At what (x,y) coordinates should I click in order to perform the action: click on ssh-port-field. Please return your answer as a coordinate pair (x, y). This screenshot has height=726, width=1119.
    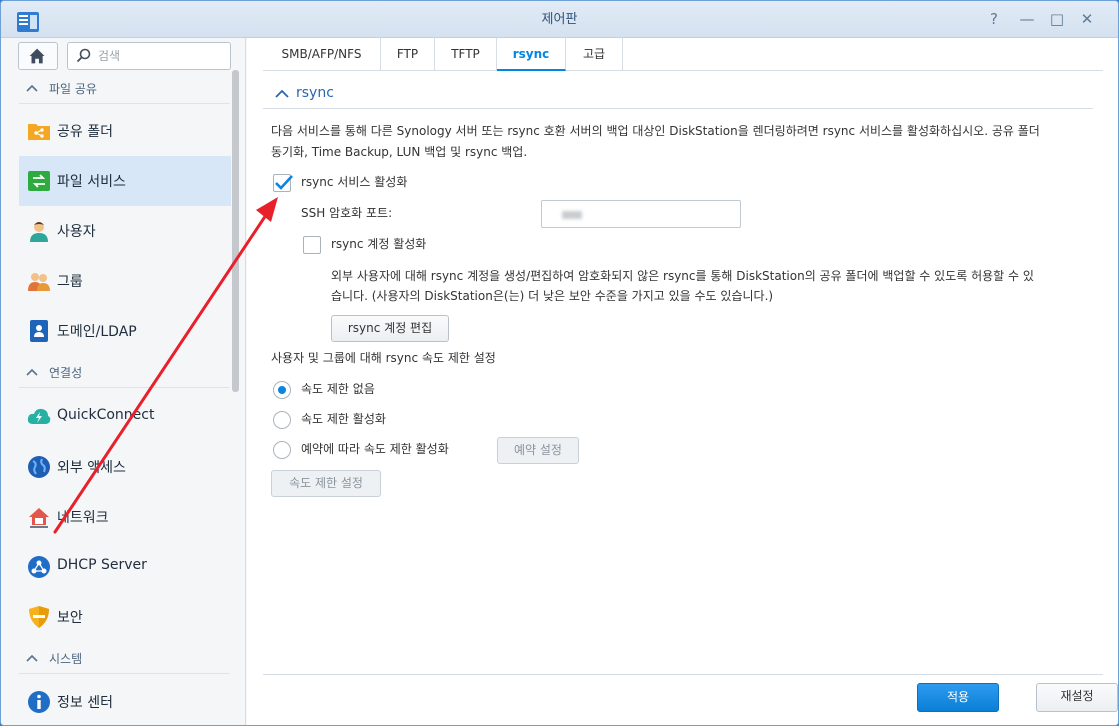
    Looking at the image, I should click on (641, 214).